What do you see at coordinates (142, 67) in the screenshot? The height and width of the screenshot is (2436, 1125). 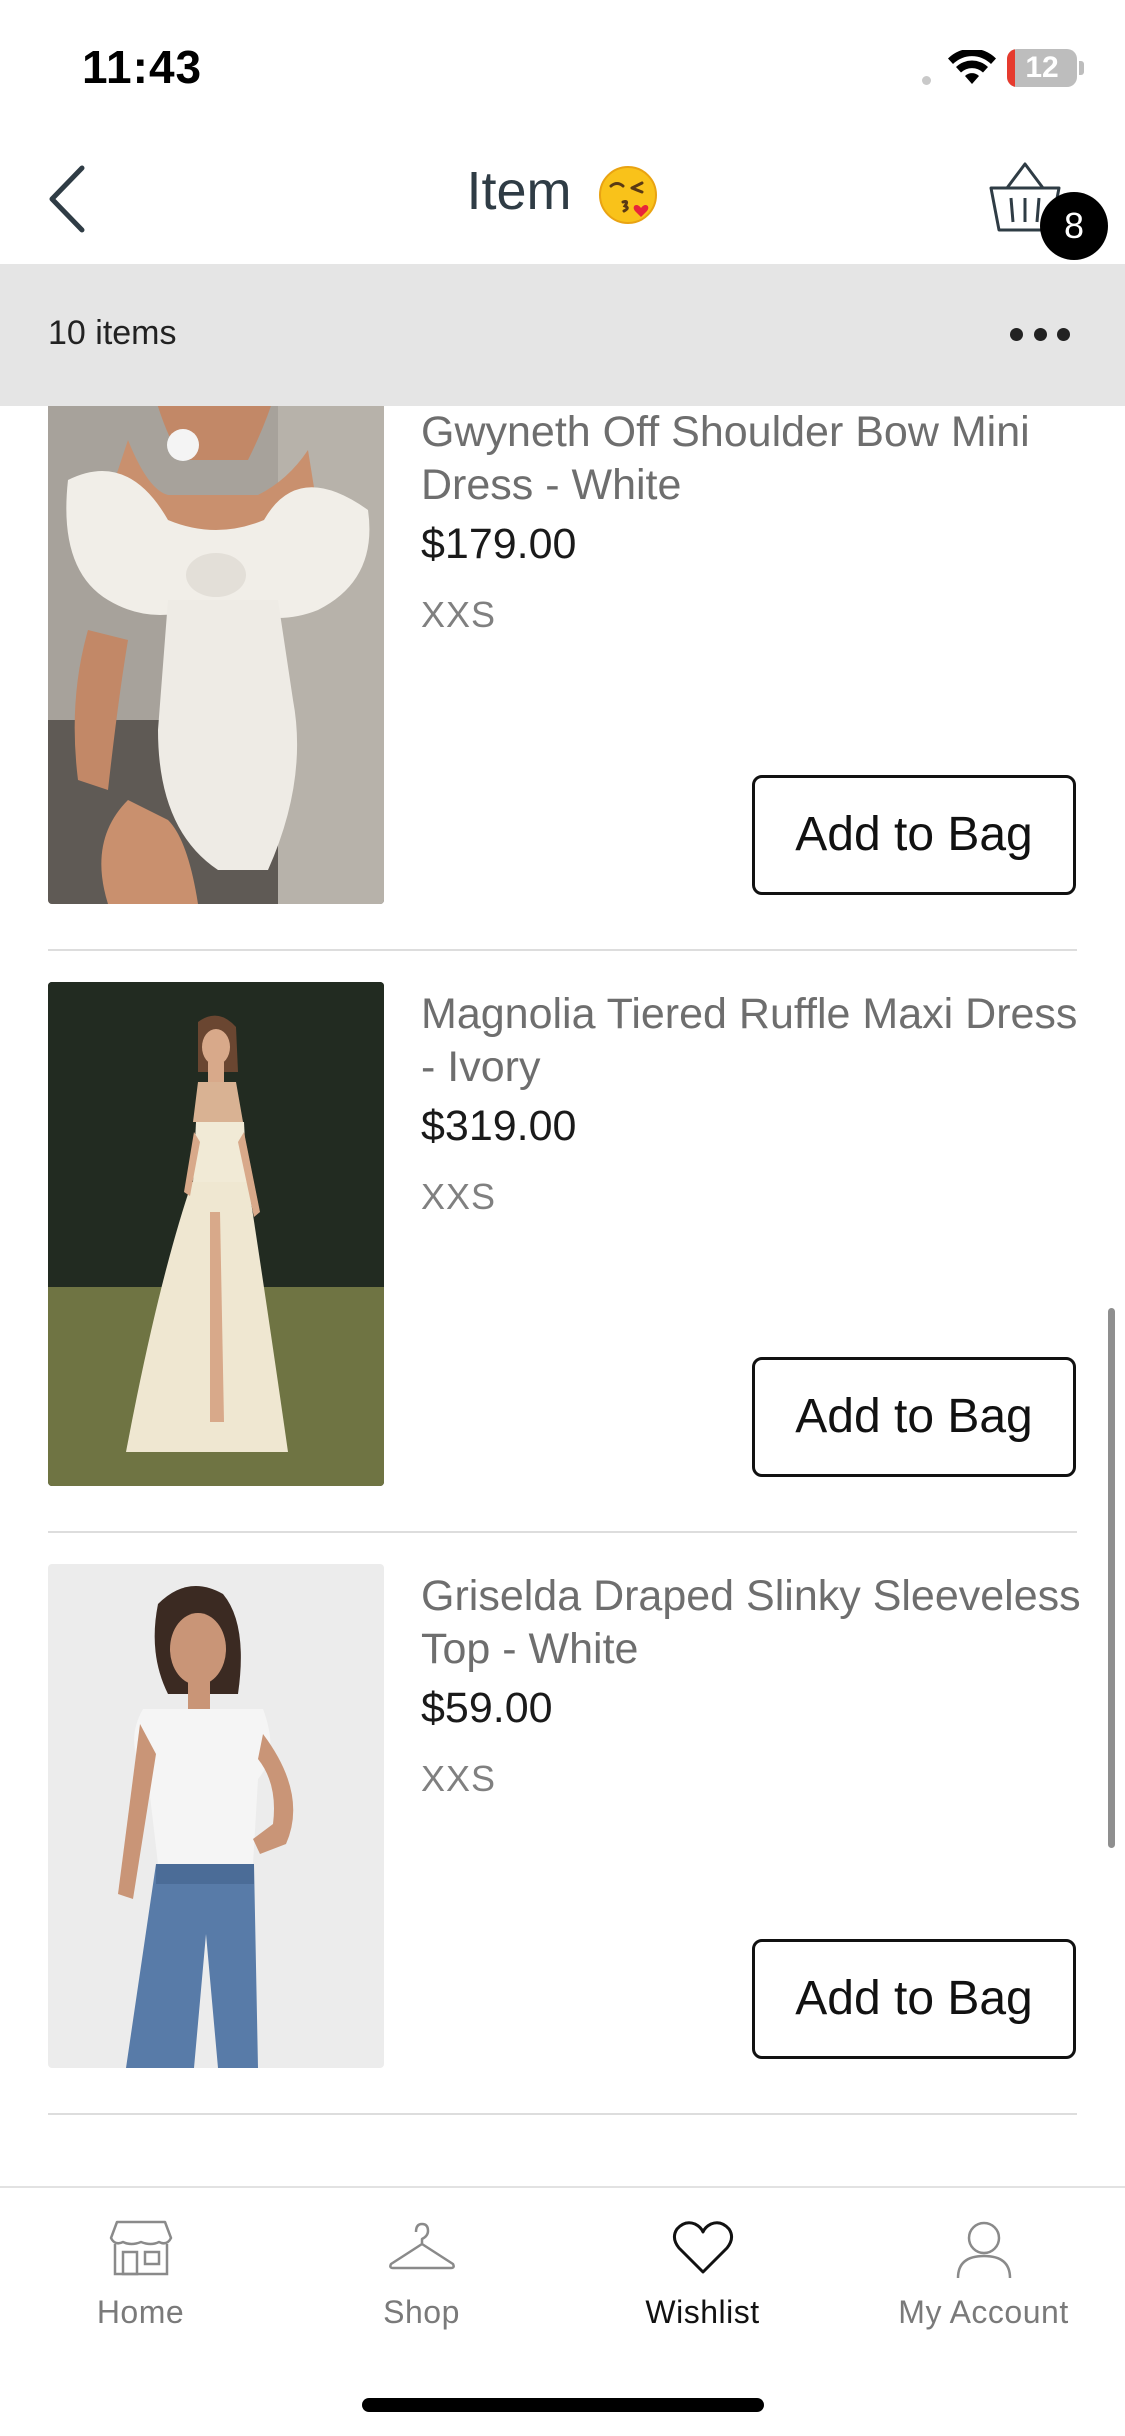 I see `status-time: 11:43` at bounding box center [142, 67].